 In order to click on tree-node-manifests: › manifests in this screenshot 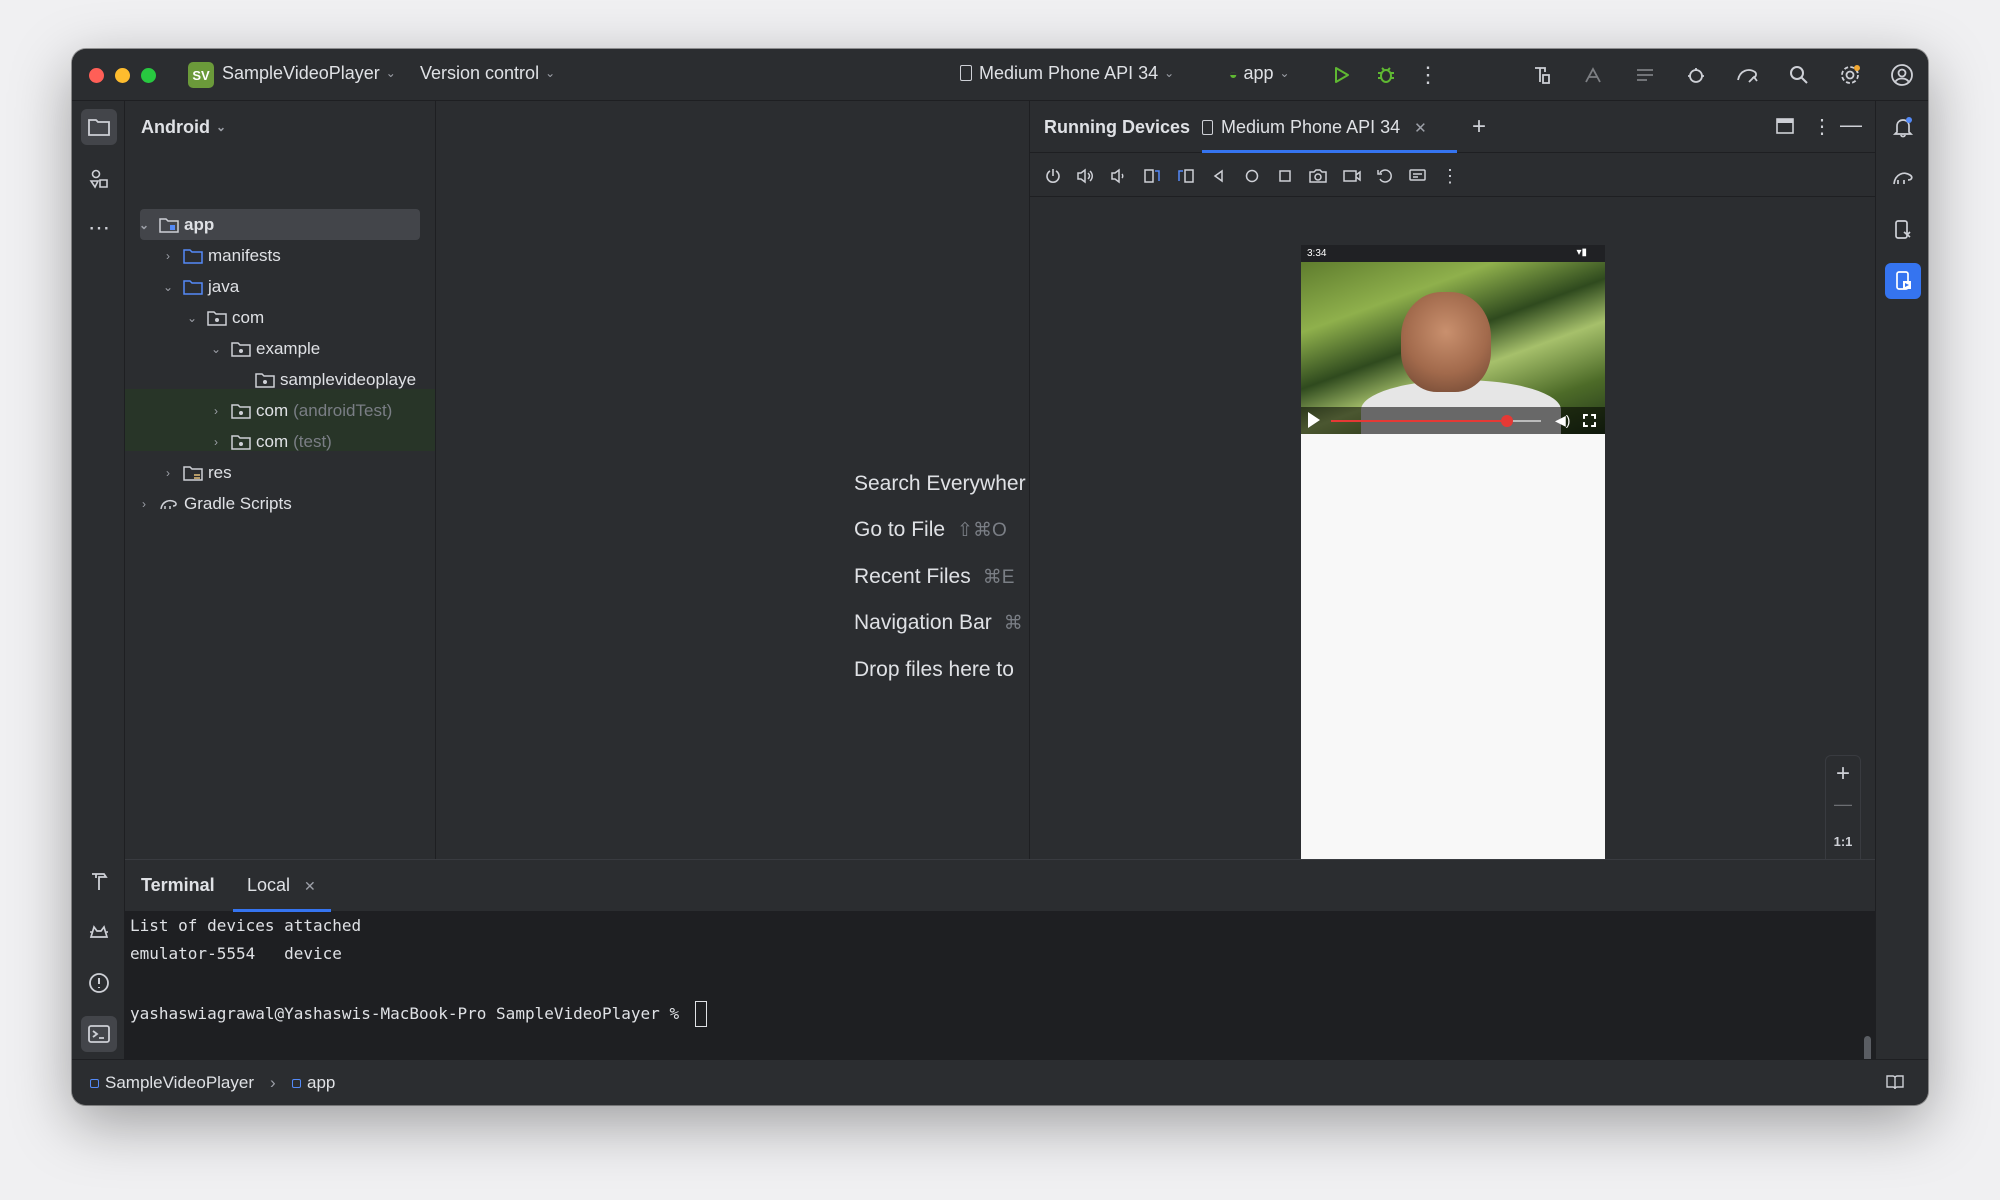, I will do `click(220, 255)`.